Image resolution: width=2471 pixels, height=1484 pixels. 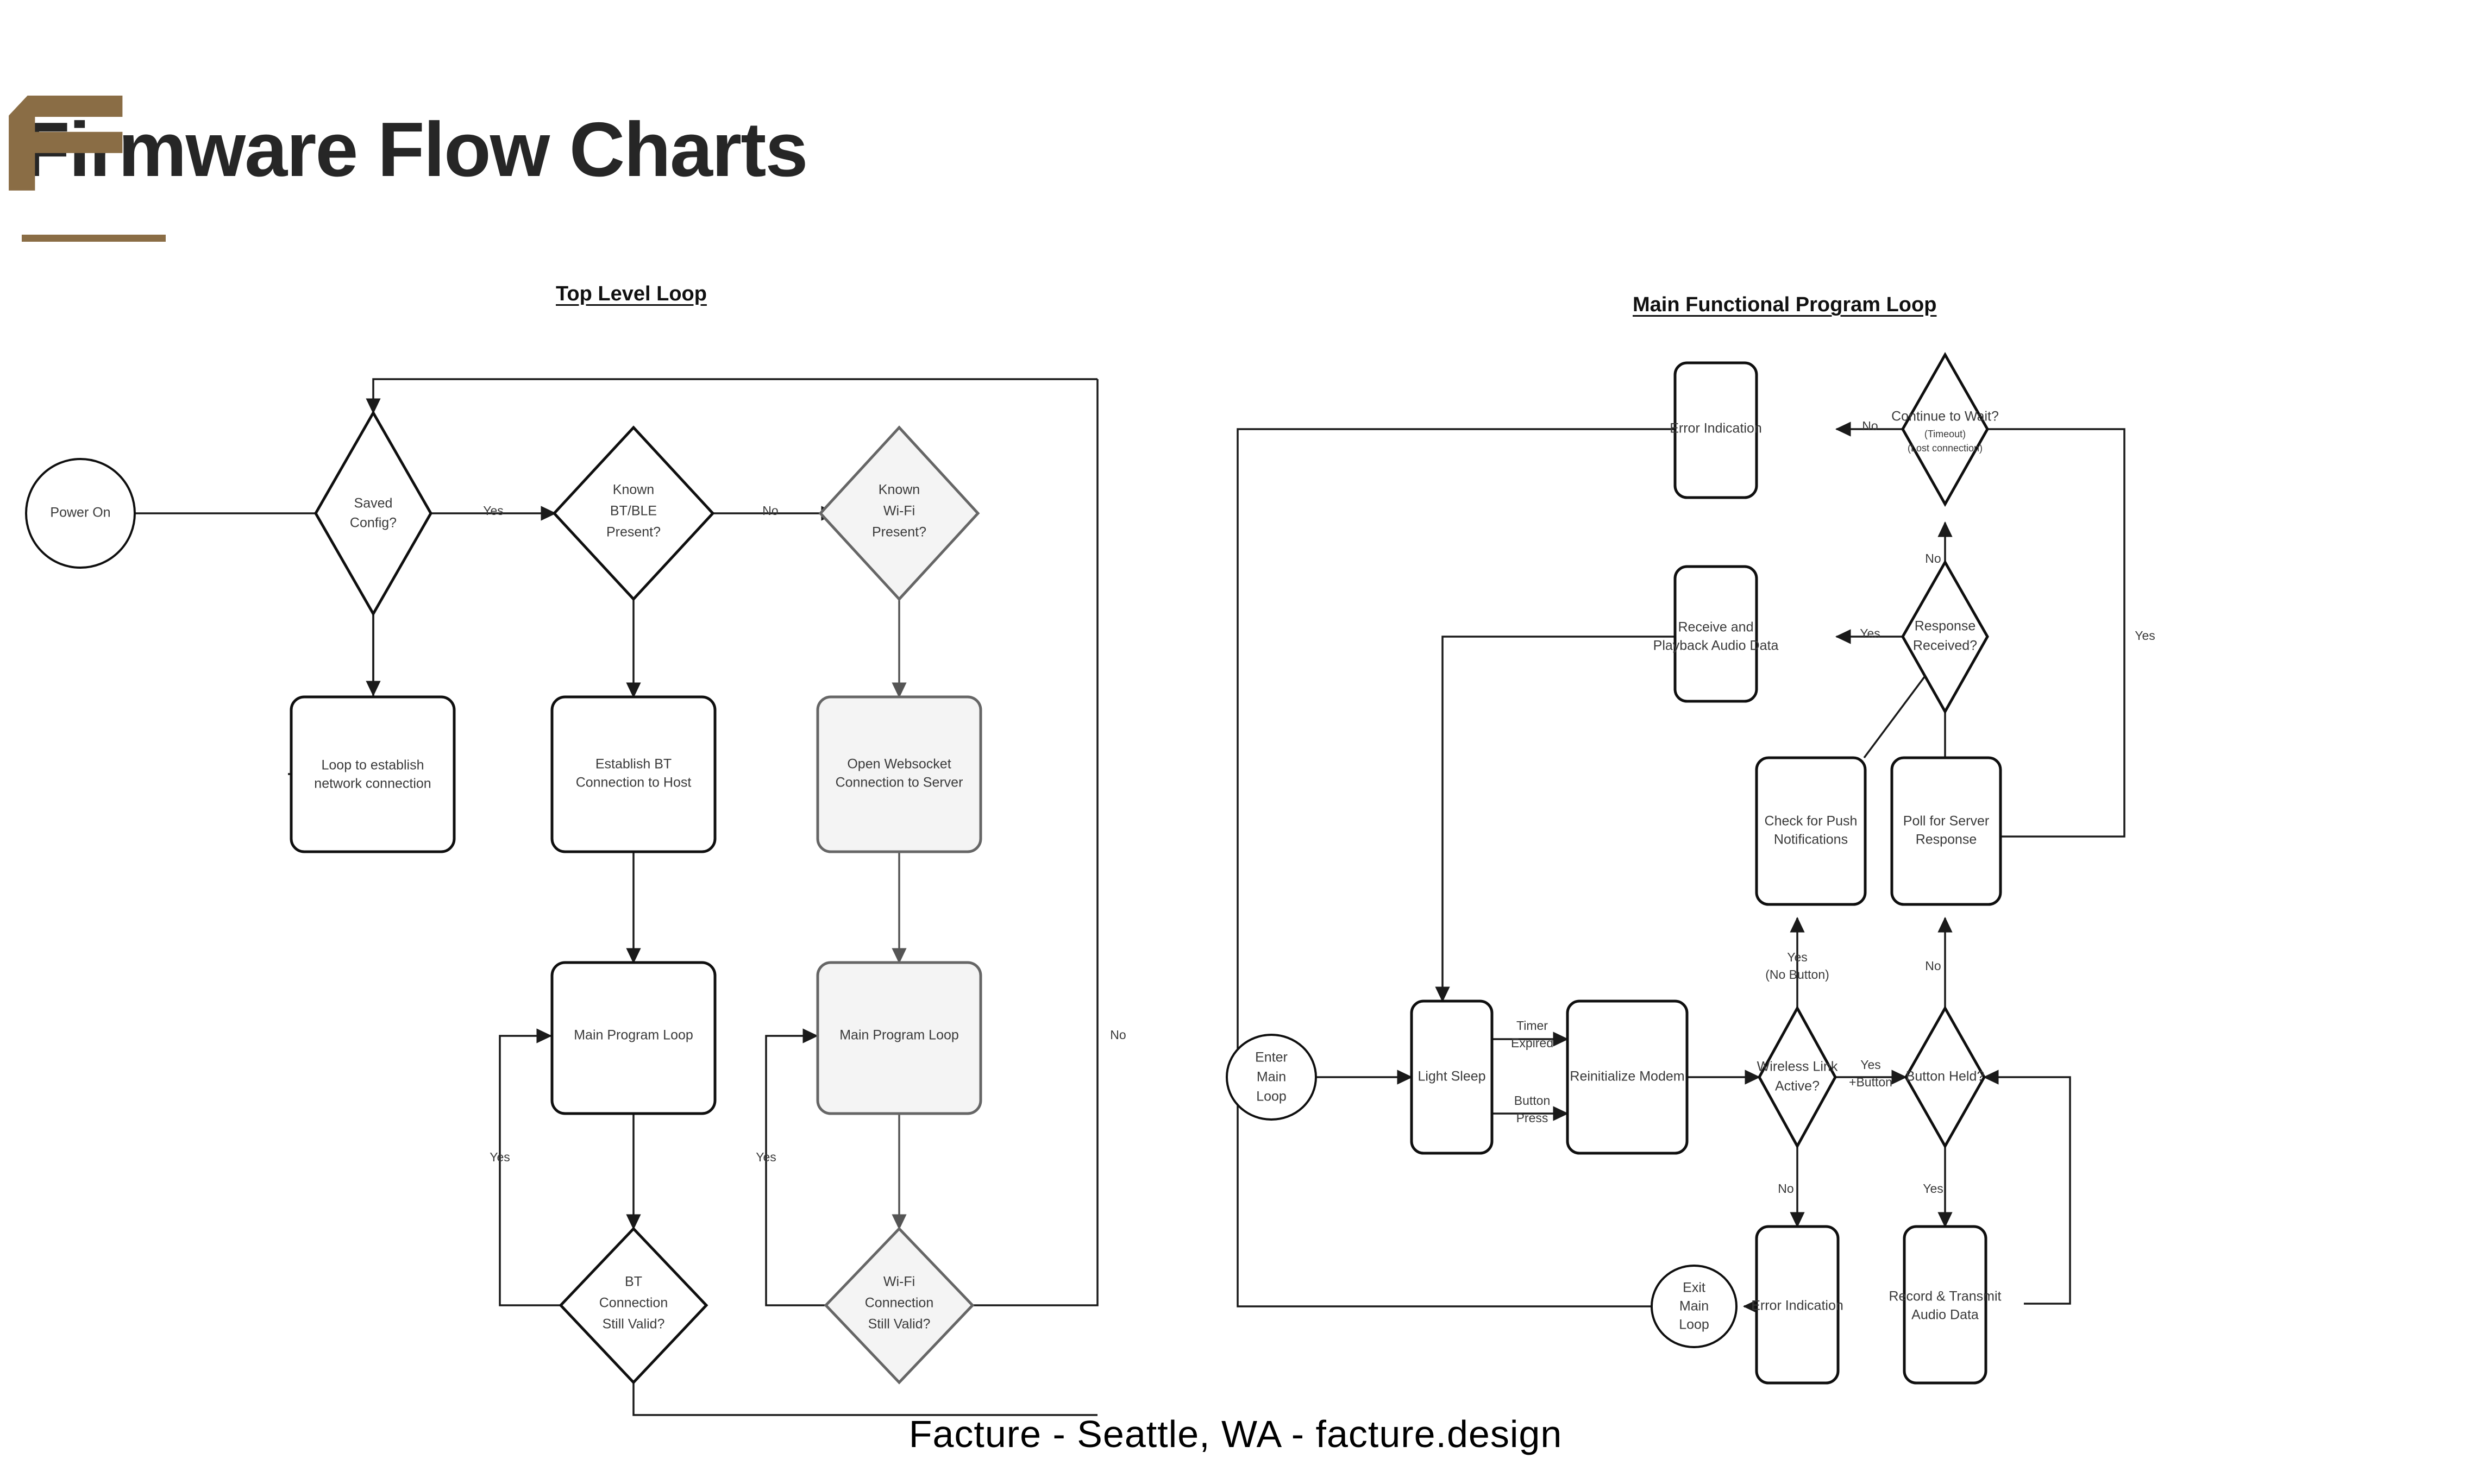 What do you see at coordinates (899, 490) in the screenshot?
I see `node-label-wifi-1: Known` at bounding box center [899, 490].